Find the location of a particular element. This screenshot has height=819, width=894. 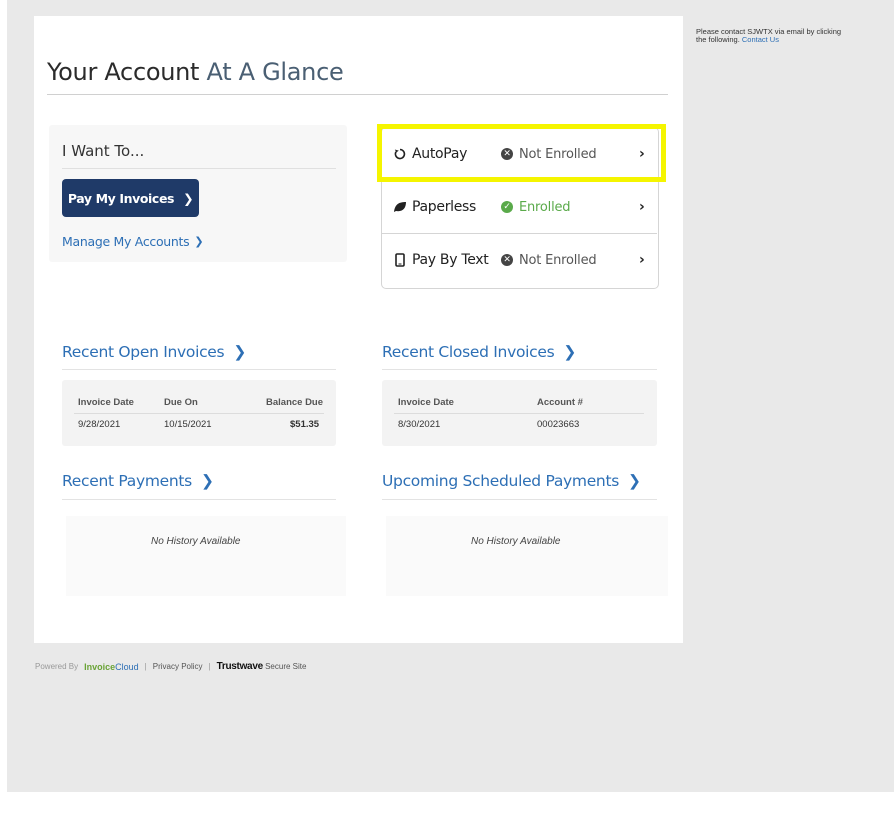

upcoming-scheduled-payments-link: Upcoming Scheduled Payments ❯ is located at coordinates (511, 481).